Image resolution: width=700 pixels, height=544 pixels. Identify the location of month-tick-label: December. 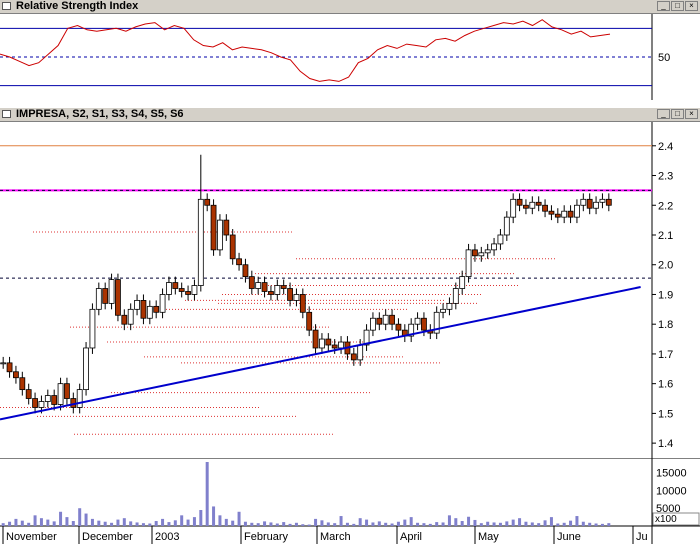
(107, 537).